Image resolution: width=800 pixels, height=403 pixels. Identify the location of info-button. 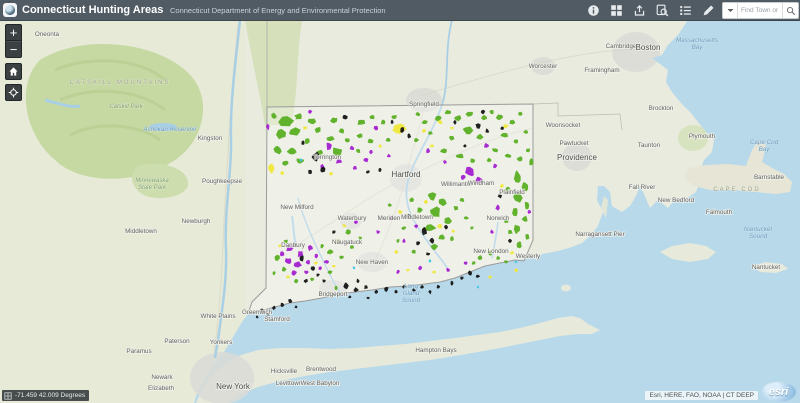
(593, 10).